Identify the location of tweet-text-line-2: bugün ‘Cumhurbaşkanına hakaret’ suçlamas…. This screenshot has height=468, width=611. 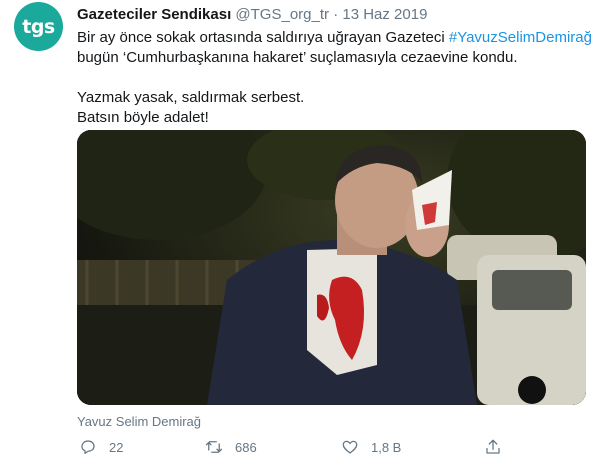
(297, 57).